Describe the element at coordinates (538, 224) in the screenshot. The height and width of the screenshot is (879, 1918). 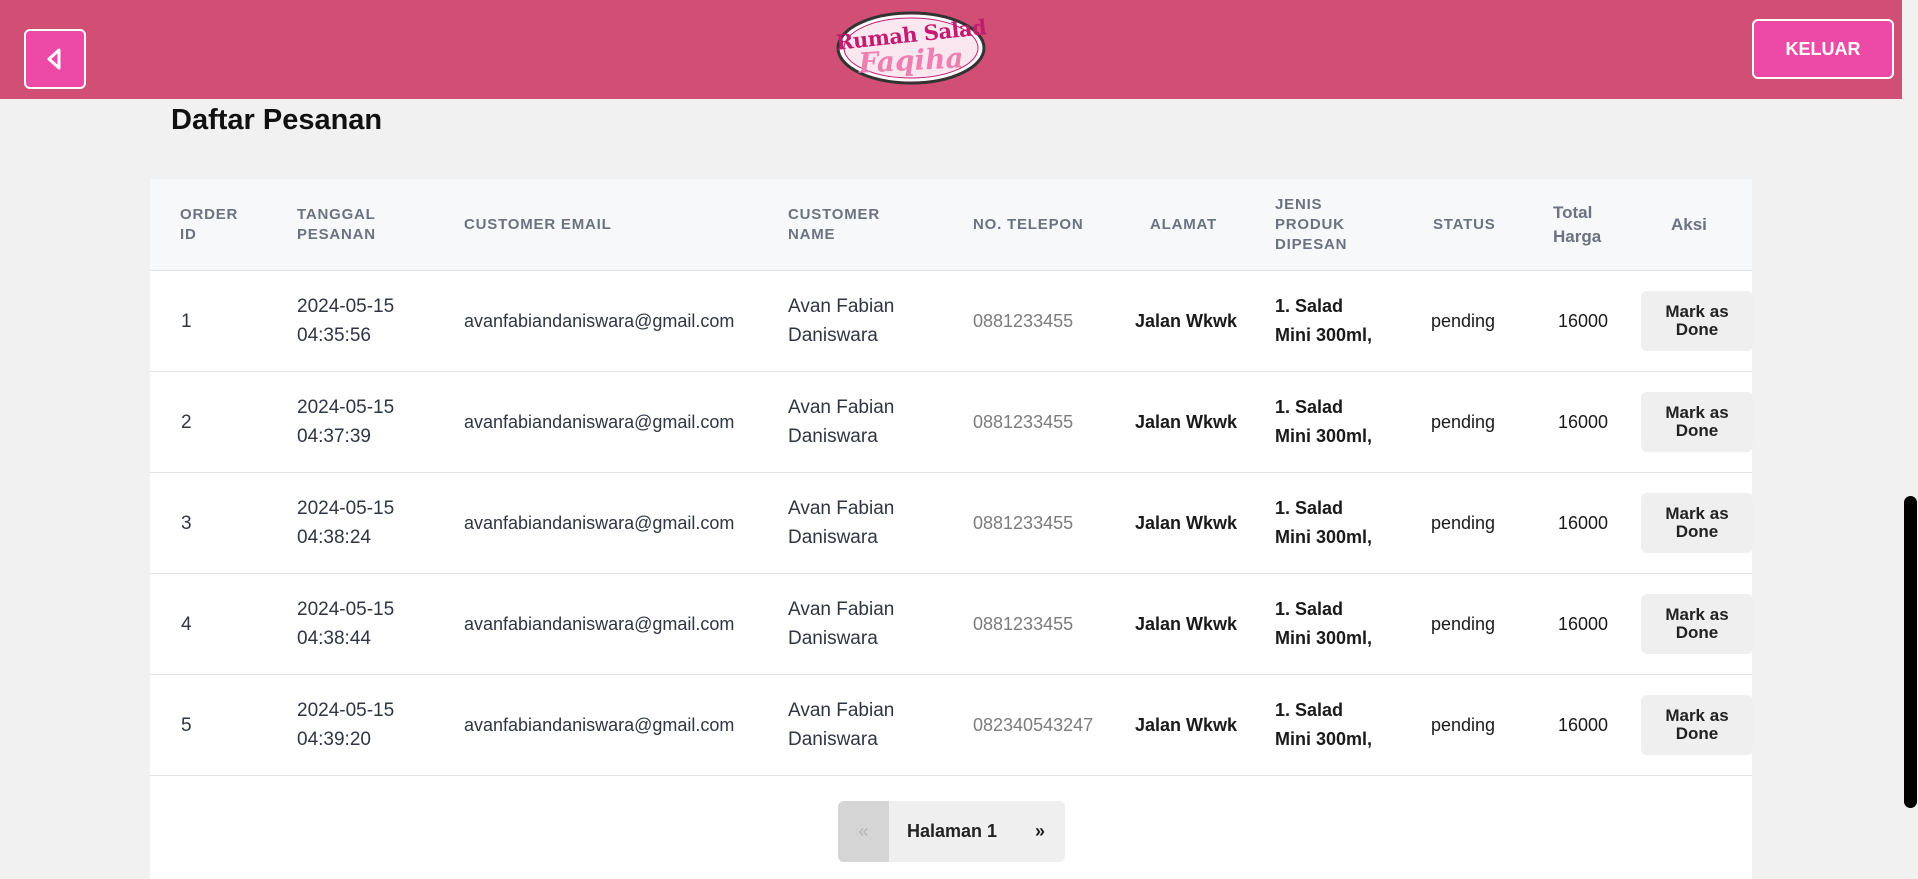
I see `column-header-customer-email: CUSTOMER EMAIL` at that location.